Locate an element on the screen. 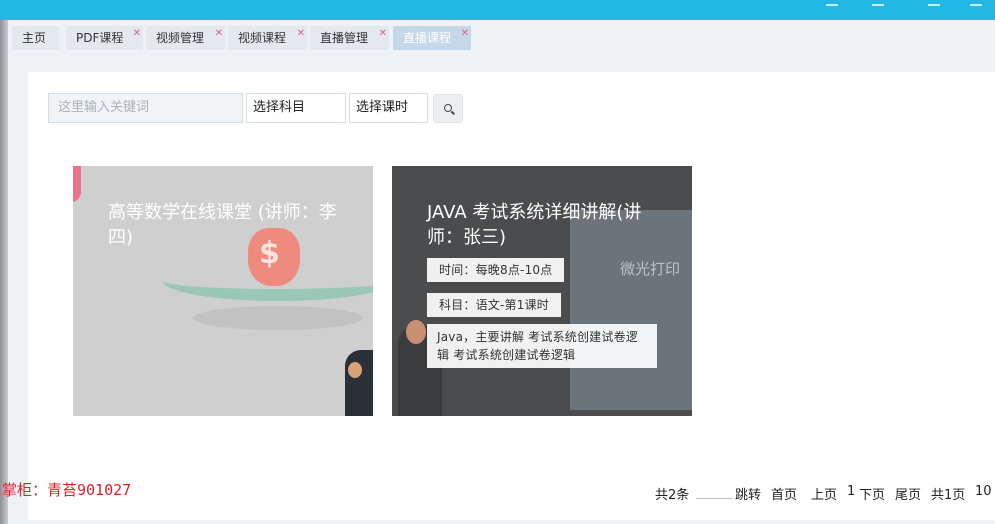 The width and height of the screenshot is (995, 524). tab-live-courses: 直播课程 ✕ is located at coordinates (432, 38).